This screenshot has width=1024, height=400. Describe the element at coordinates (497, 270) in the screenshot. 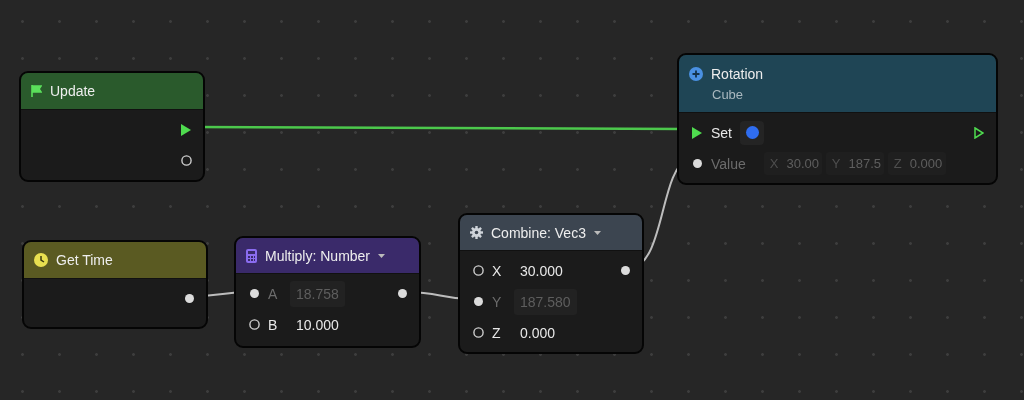

I see `port-label: X` at that location.